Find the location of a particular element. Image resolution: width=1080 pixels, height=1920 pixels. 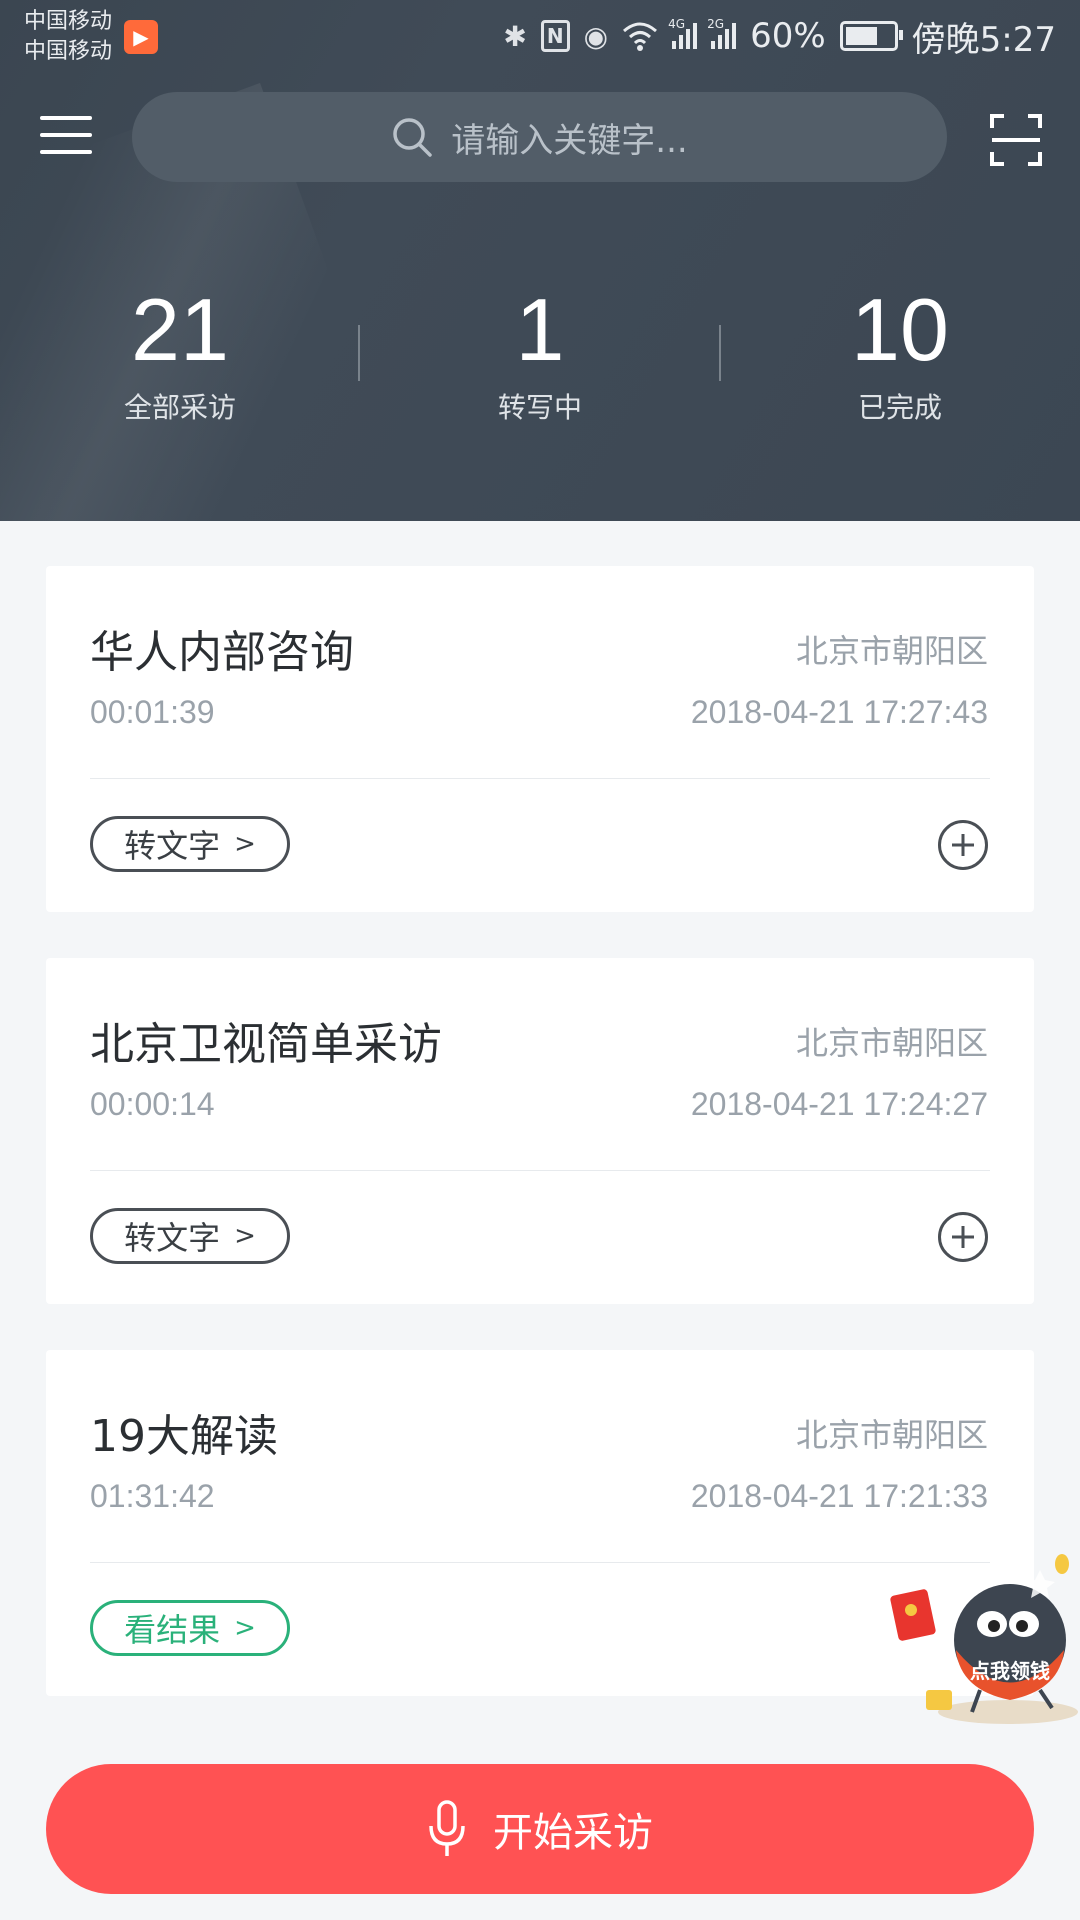

carrier-1: 中国移动 is located at coordinates (68, 21).